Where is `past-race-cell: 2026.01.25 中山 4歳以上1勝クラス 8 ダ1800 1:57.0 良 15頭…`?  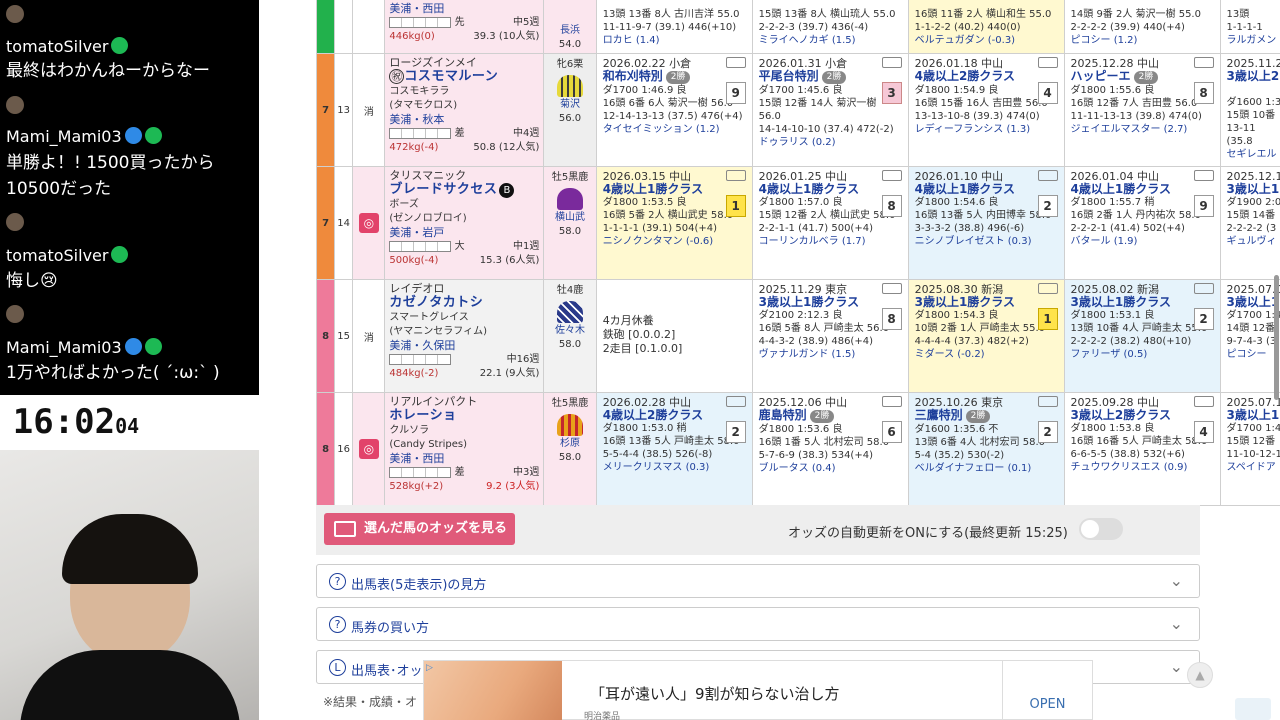 past-race-cell: 2026.01.25 中山 4歳以上1勝クラス 8 ダ1800 1:57.0 良 15頭… is located at coordinates (830, 223).